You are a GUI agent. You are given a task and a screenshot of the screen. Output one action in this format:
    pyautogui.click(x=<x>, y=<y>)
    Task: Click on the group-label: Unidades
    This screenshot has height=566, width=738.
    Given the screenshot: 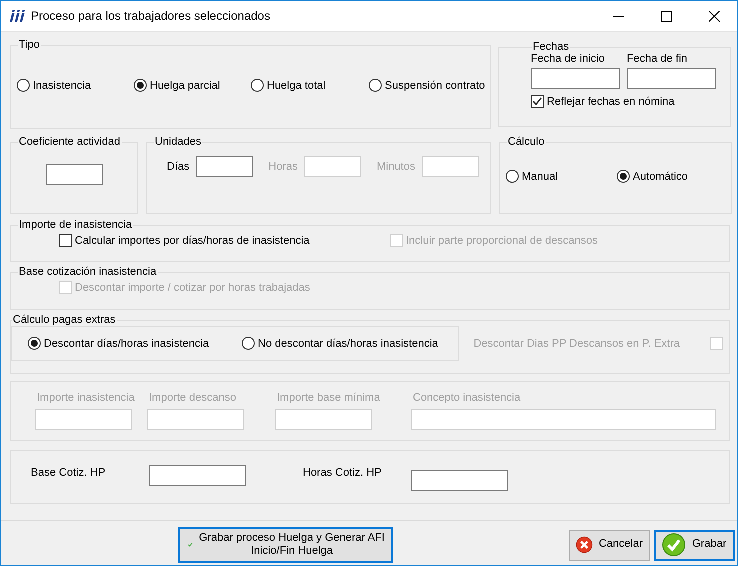 What is the action you would take?
    pyautogui.click(x=178, y=142)
    